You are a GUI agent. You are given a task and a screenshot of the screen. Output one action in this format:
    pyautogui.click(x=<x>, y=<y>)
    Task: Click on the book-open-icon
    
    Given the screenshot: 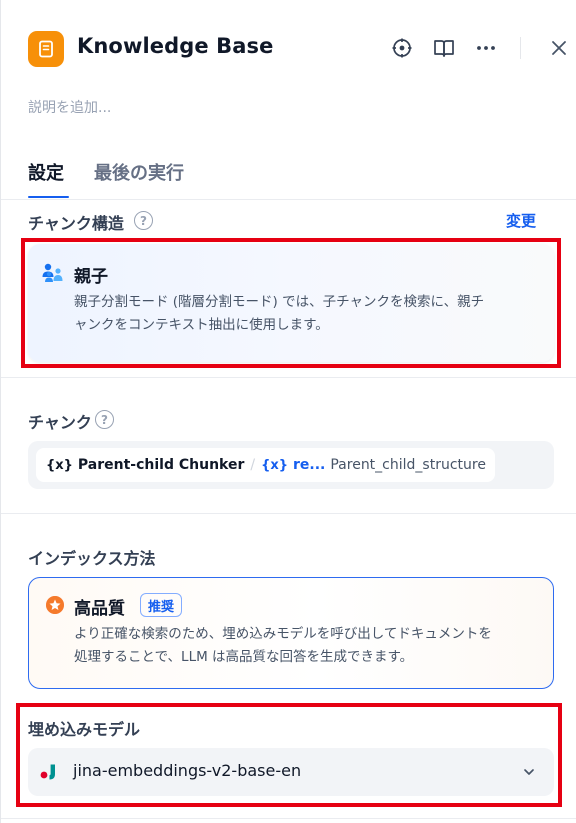 What is the action you would take?
    pyautogui.click(x=444, y=48)
    